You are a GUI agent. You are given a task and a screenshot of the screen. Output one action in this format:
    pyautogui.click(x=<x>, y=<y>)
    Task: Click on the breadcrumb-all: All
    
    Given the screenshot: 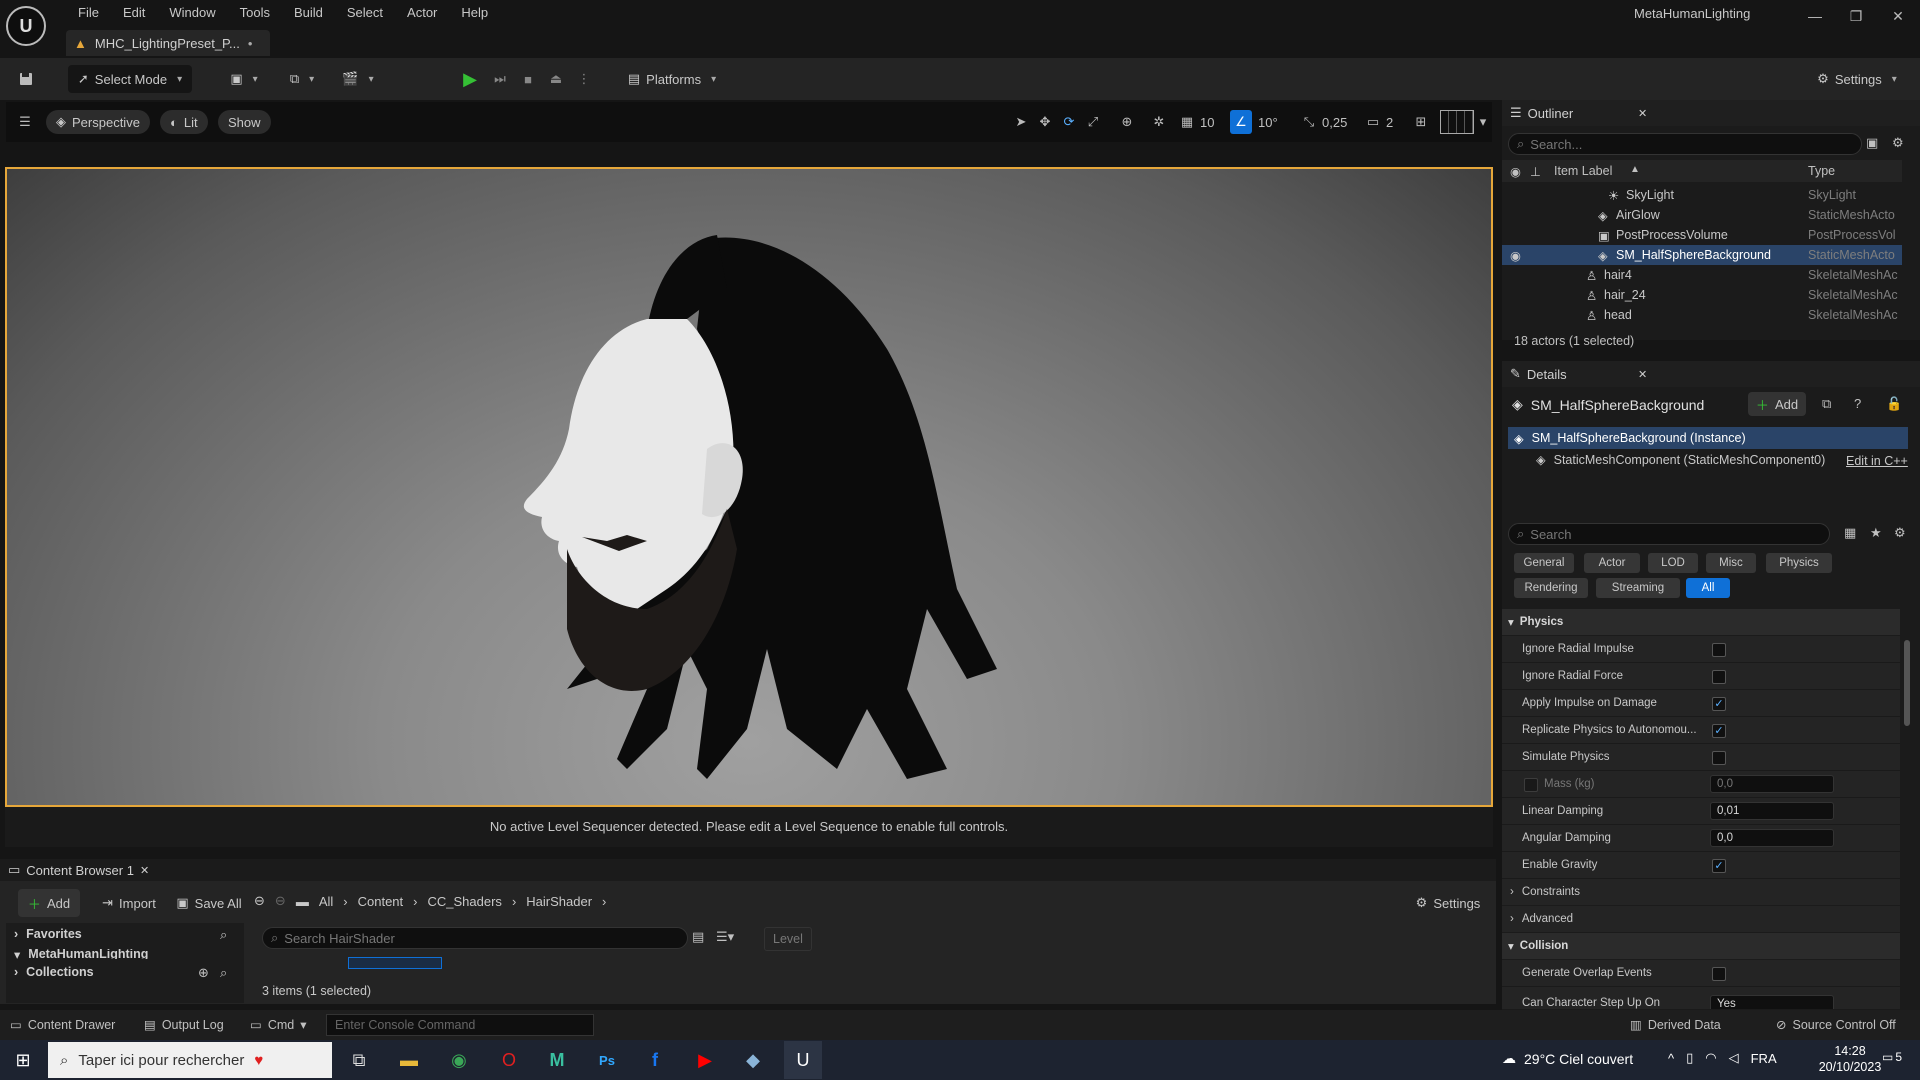 What is the action you would take?
    pyautogui.click(x=326, y=901)
    